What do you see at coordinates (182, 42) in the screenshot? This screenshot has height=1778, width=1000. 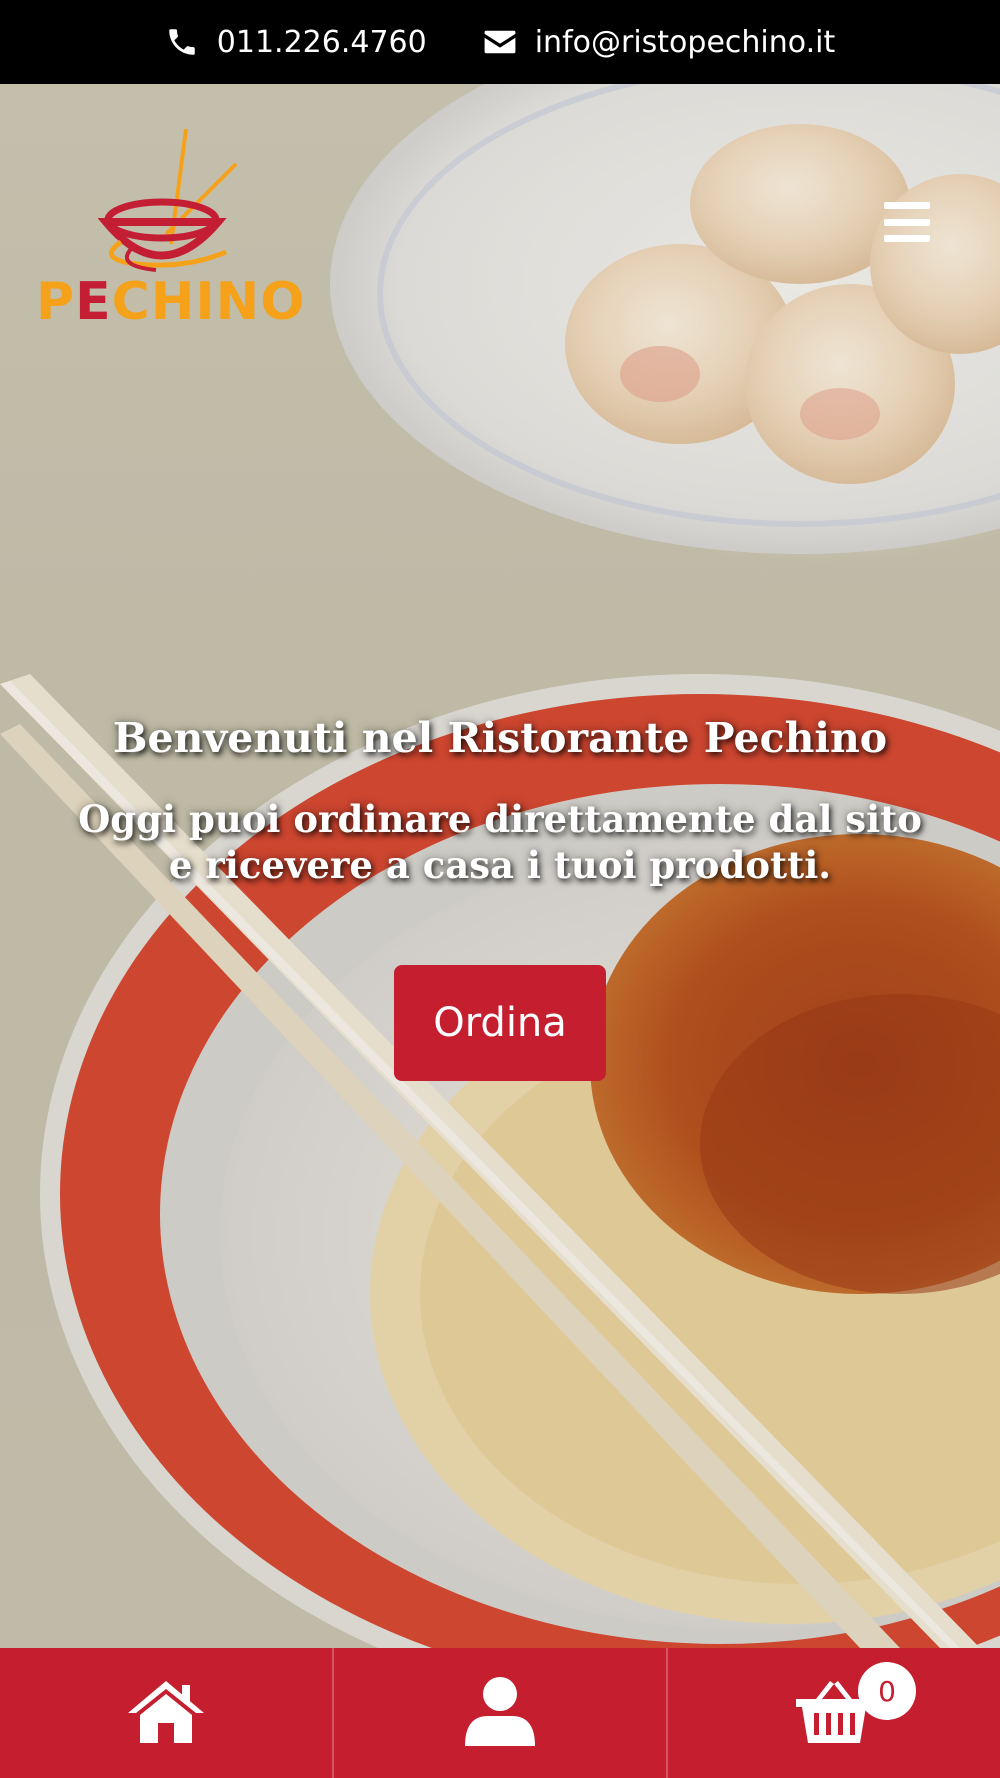 I see `phone-icon` at bounding box center [182, 42].